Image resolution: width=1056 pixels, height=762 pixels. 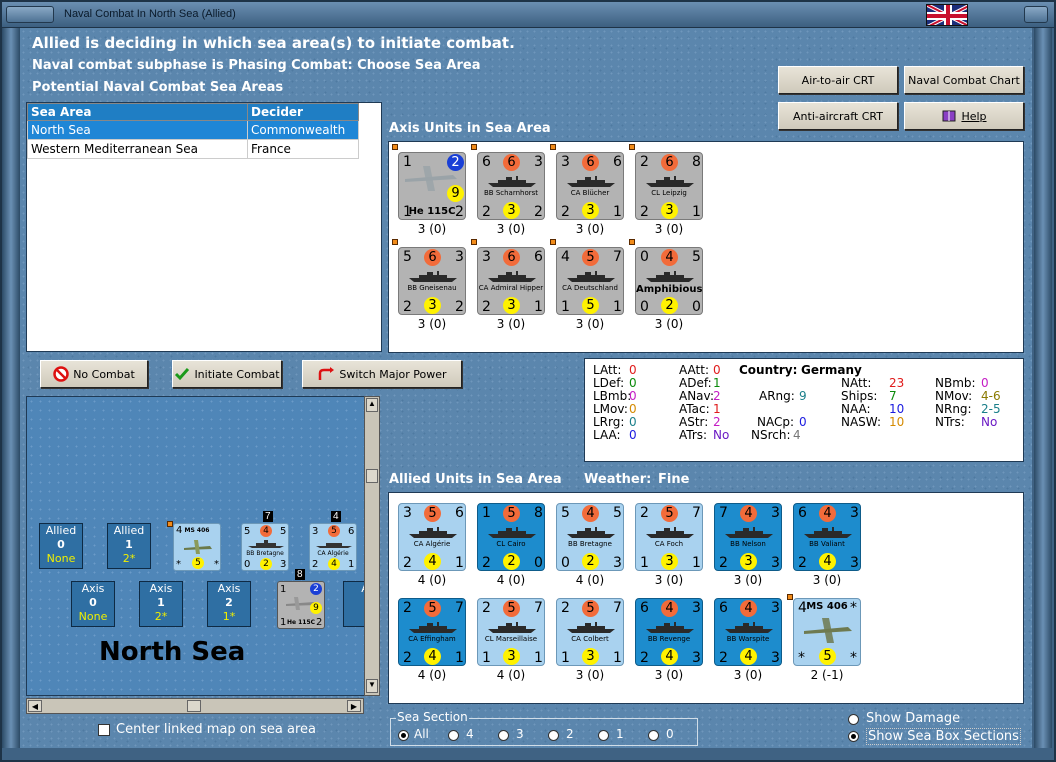 I want to click on column-header-decider: Decider, so click(x=303, y=112).